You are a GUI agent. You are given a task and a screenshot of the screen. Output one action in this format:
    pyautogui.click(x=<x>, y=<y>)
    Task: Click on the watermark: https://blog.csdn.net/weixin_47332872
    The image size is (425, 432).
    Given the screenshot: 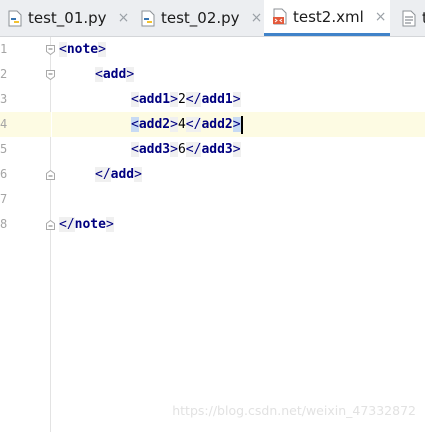 What is the action you would take?
    pyautogui.click(x=294, y=410)
    